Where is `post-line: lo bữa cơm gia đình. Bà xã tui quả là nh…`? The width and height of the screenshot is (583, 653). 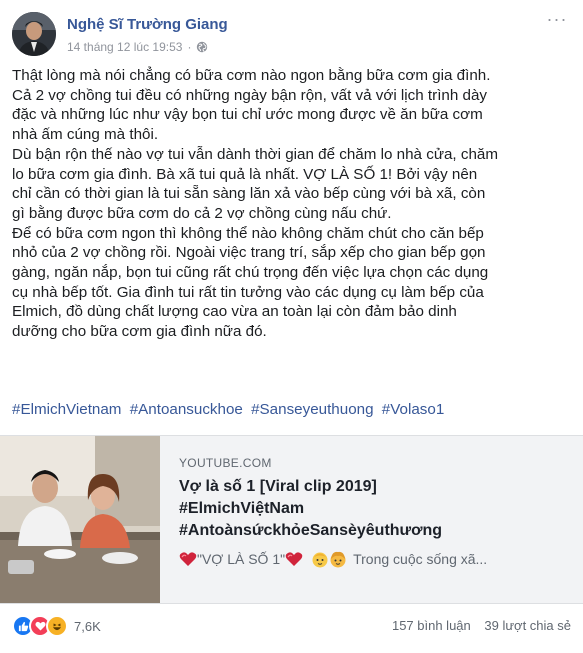
post-line: lo bữa cơm gia đình. Bà xã tui quả là nh… is located at coordinates (245, 174).